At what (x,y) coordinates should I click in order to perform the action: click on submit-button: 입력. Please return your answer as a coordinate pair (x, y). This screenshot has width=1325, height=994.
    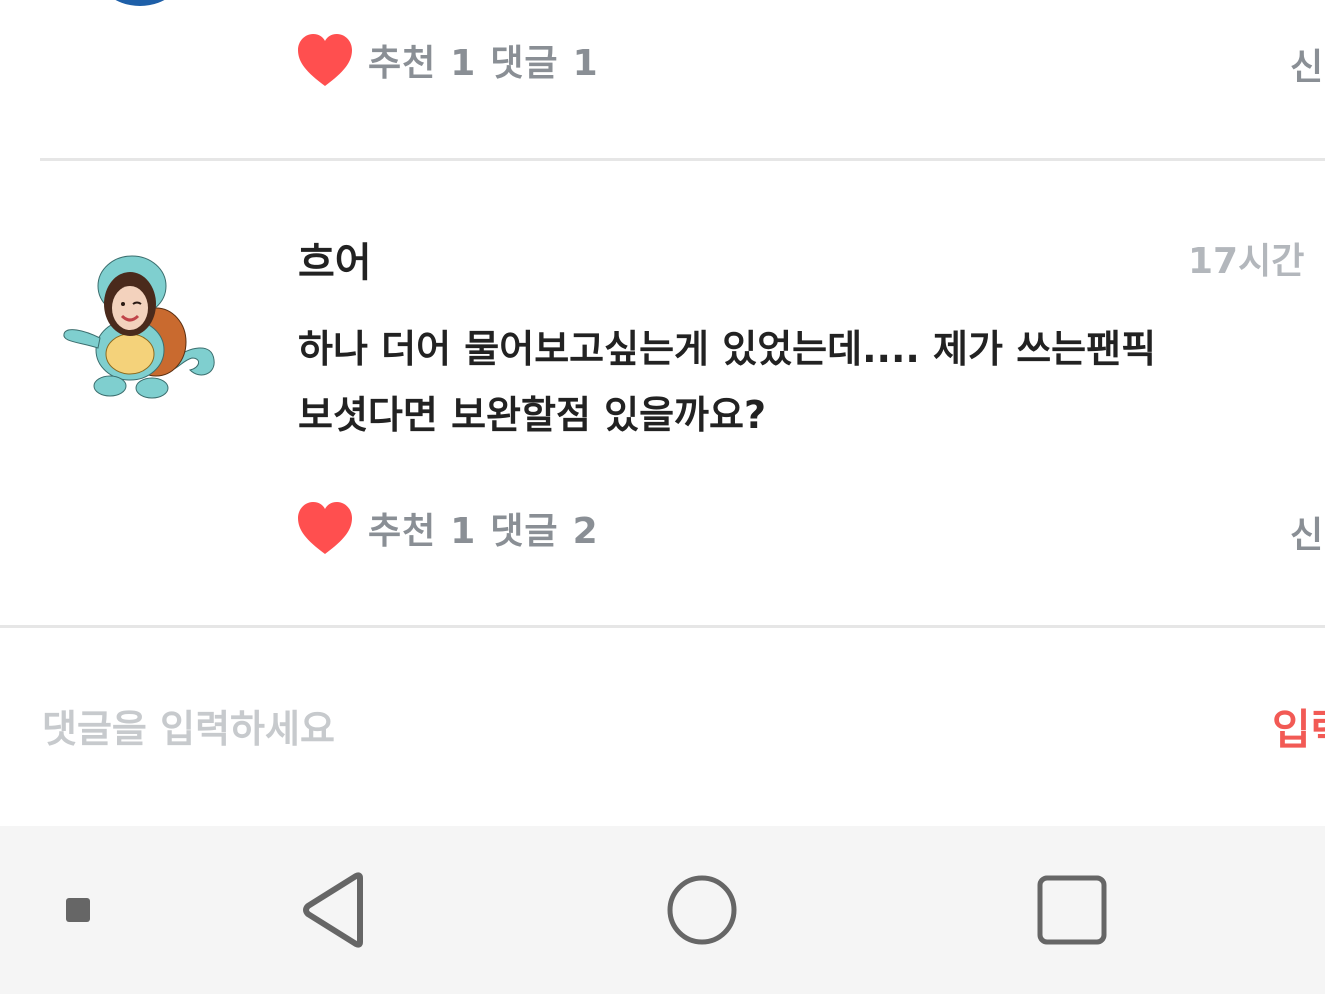
    Looking at the image, I should click on (1298, 726).